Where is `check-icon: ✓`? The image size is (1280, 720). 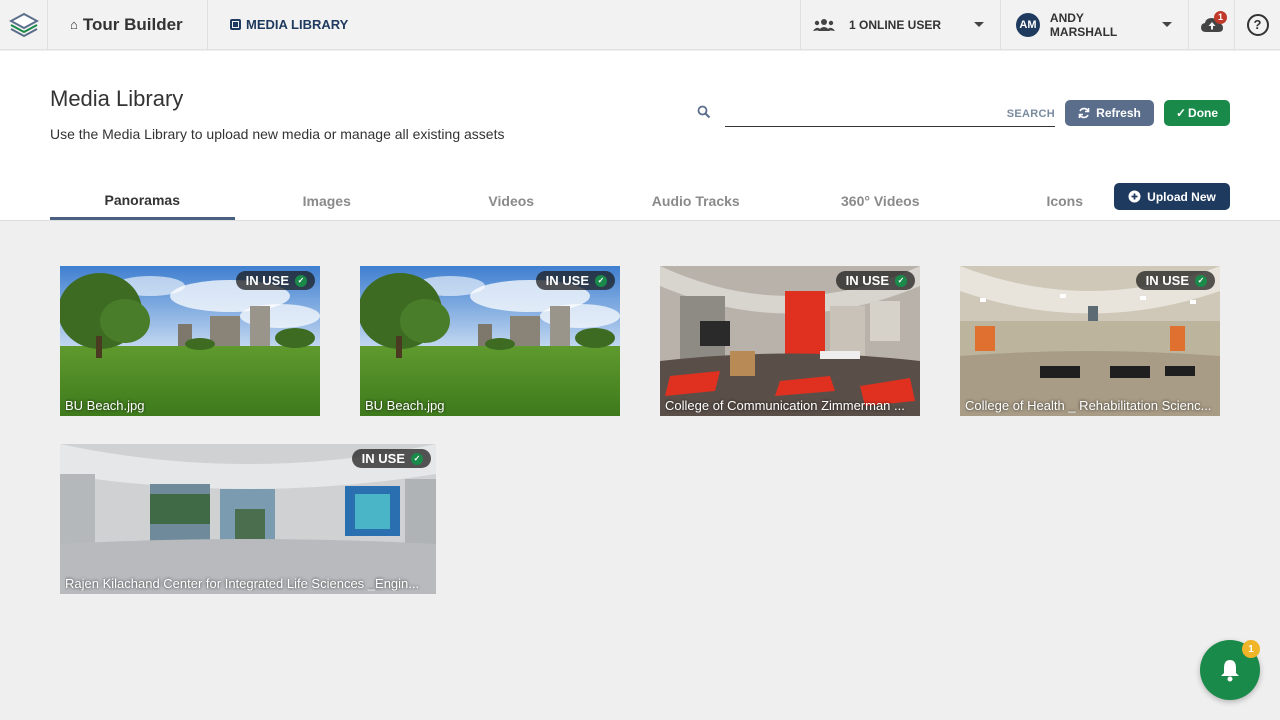
check-icon: ✓ is located at coordinates (1181, 113).